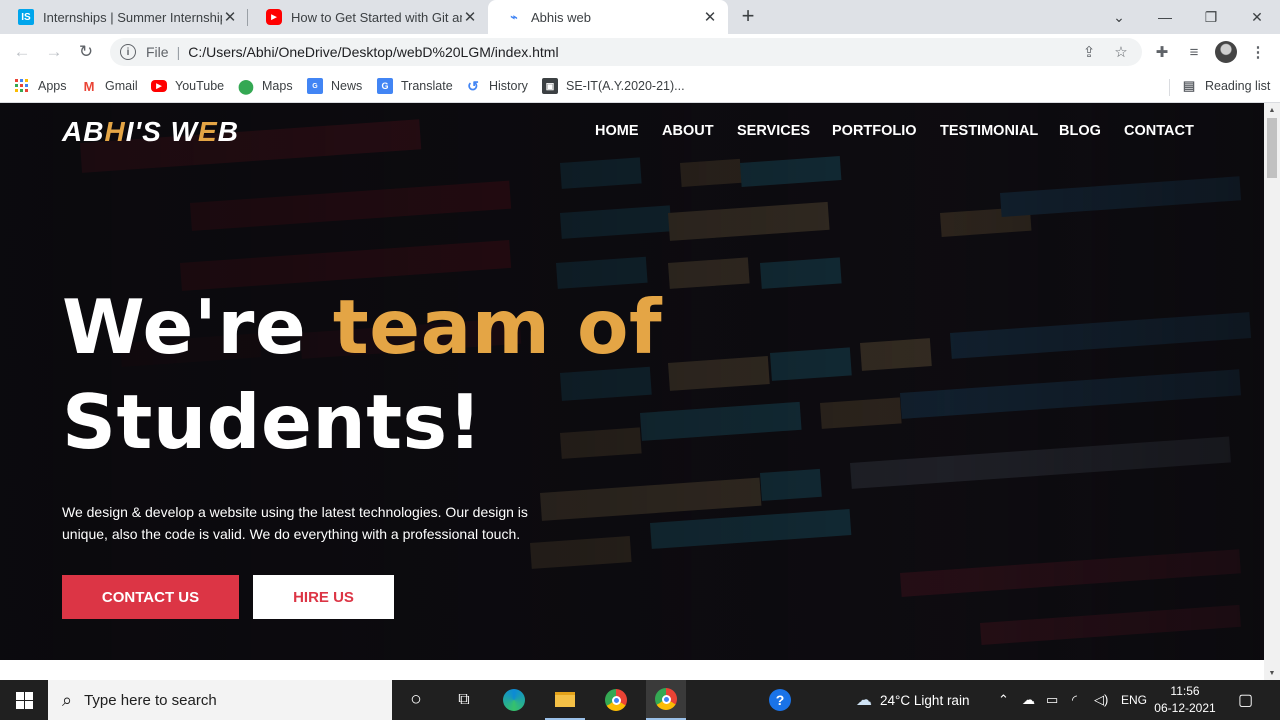 The width and height of the screenshot is (1280, 720). I want to click on task-view-icon: ⧉, so click(464, 700).